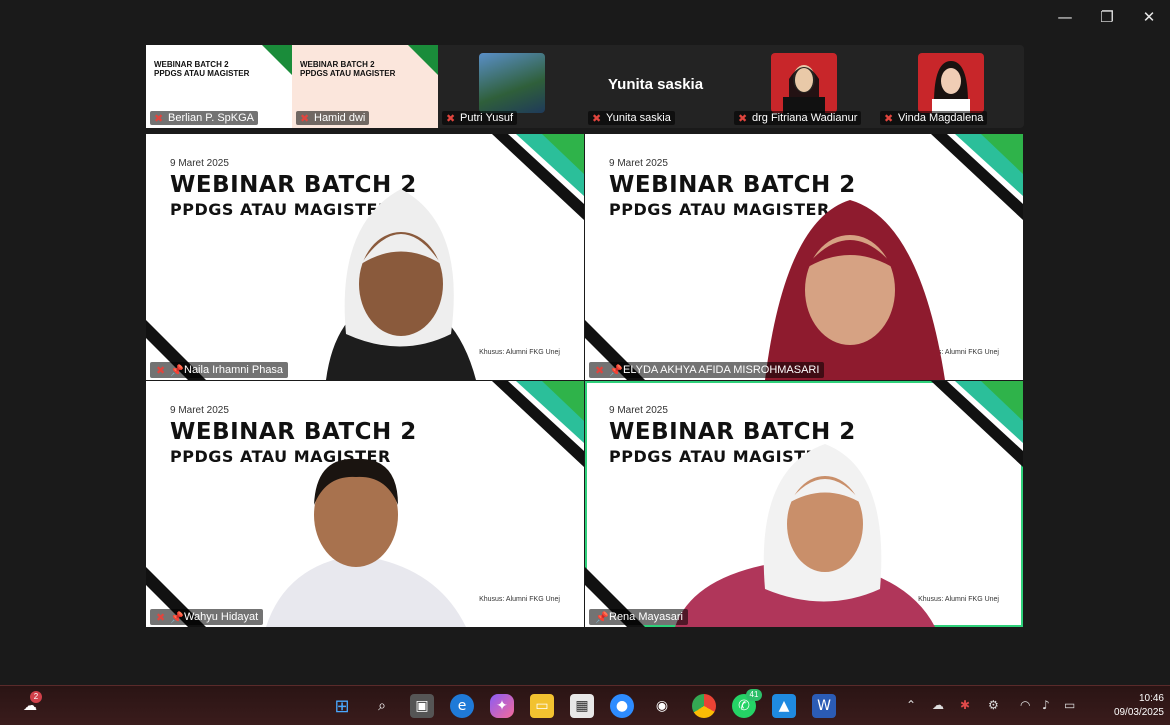  I want to click on edge-icon: e, so click(462, 706).